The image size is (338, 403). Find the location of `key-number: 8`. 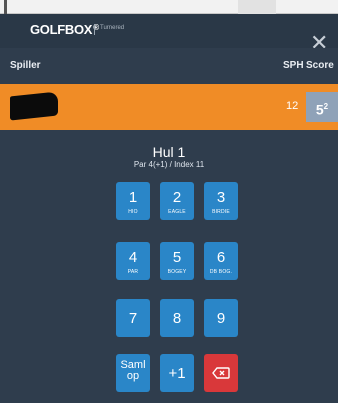

key-number: 8 is located at coordinates (177, 318).